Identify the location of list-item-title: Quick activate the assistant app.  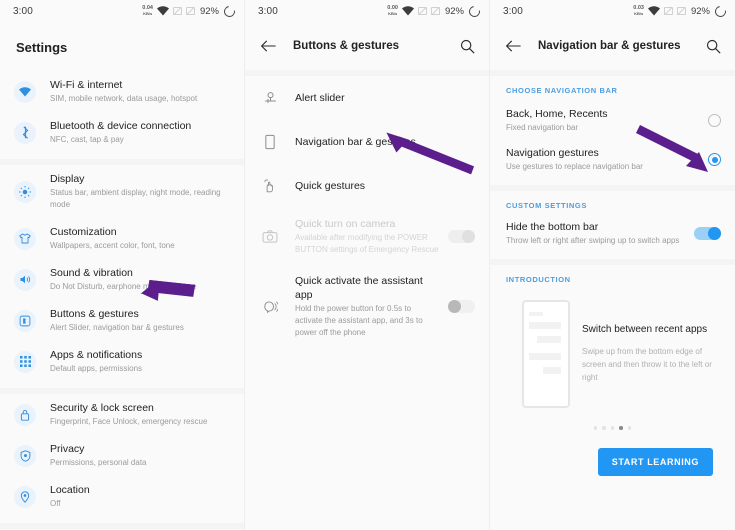
(359, 288).